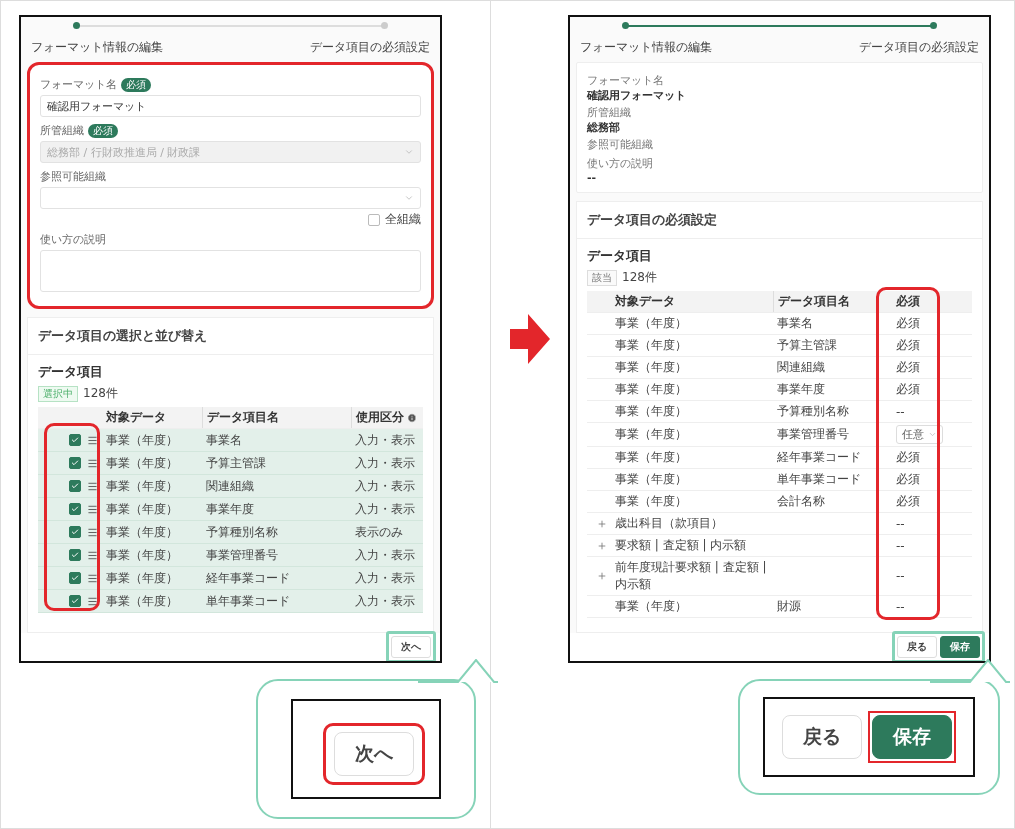  I want to click on table-row: 事業（年度） 予算種別名称 表示のみ, so click(230, 532).